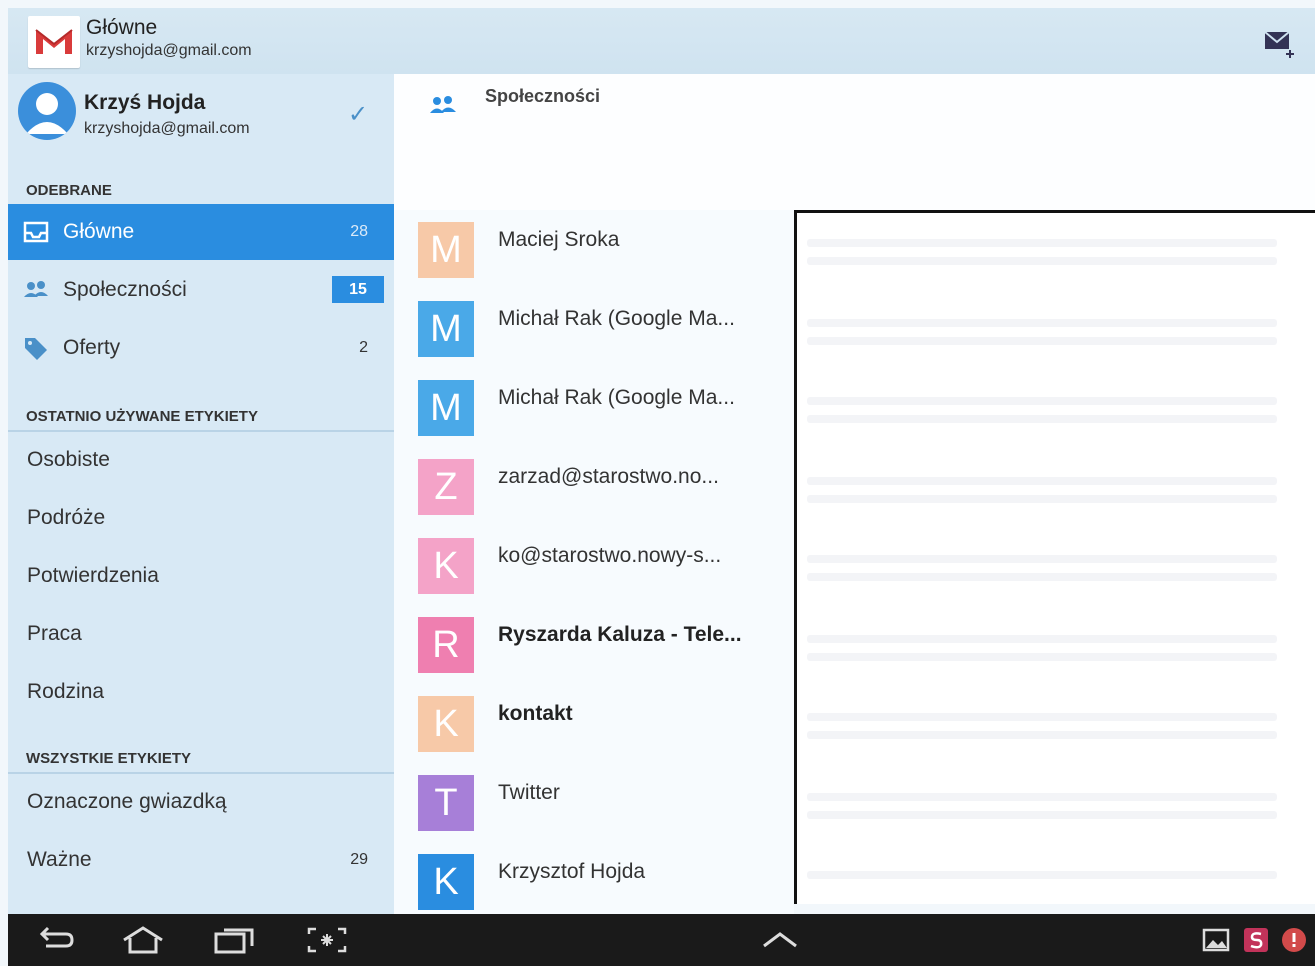 This screenshot has height=966, width=1315. What do you see at coordinates (327, 942) in the screenshot?
I see `screenshot-icon` at bounding box center [327, 942].